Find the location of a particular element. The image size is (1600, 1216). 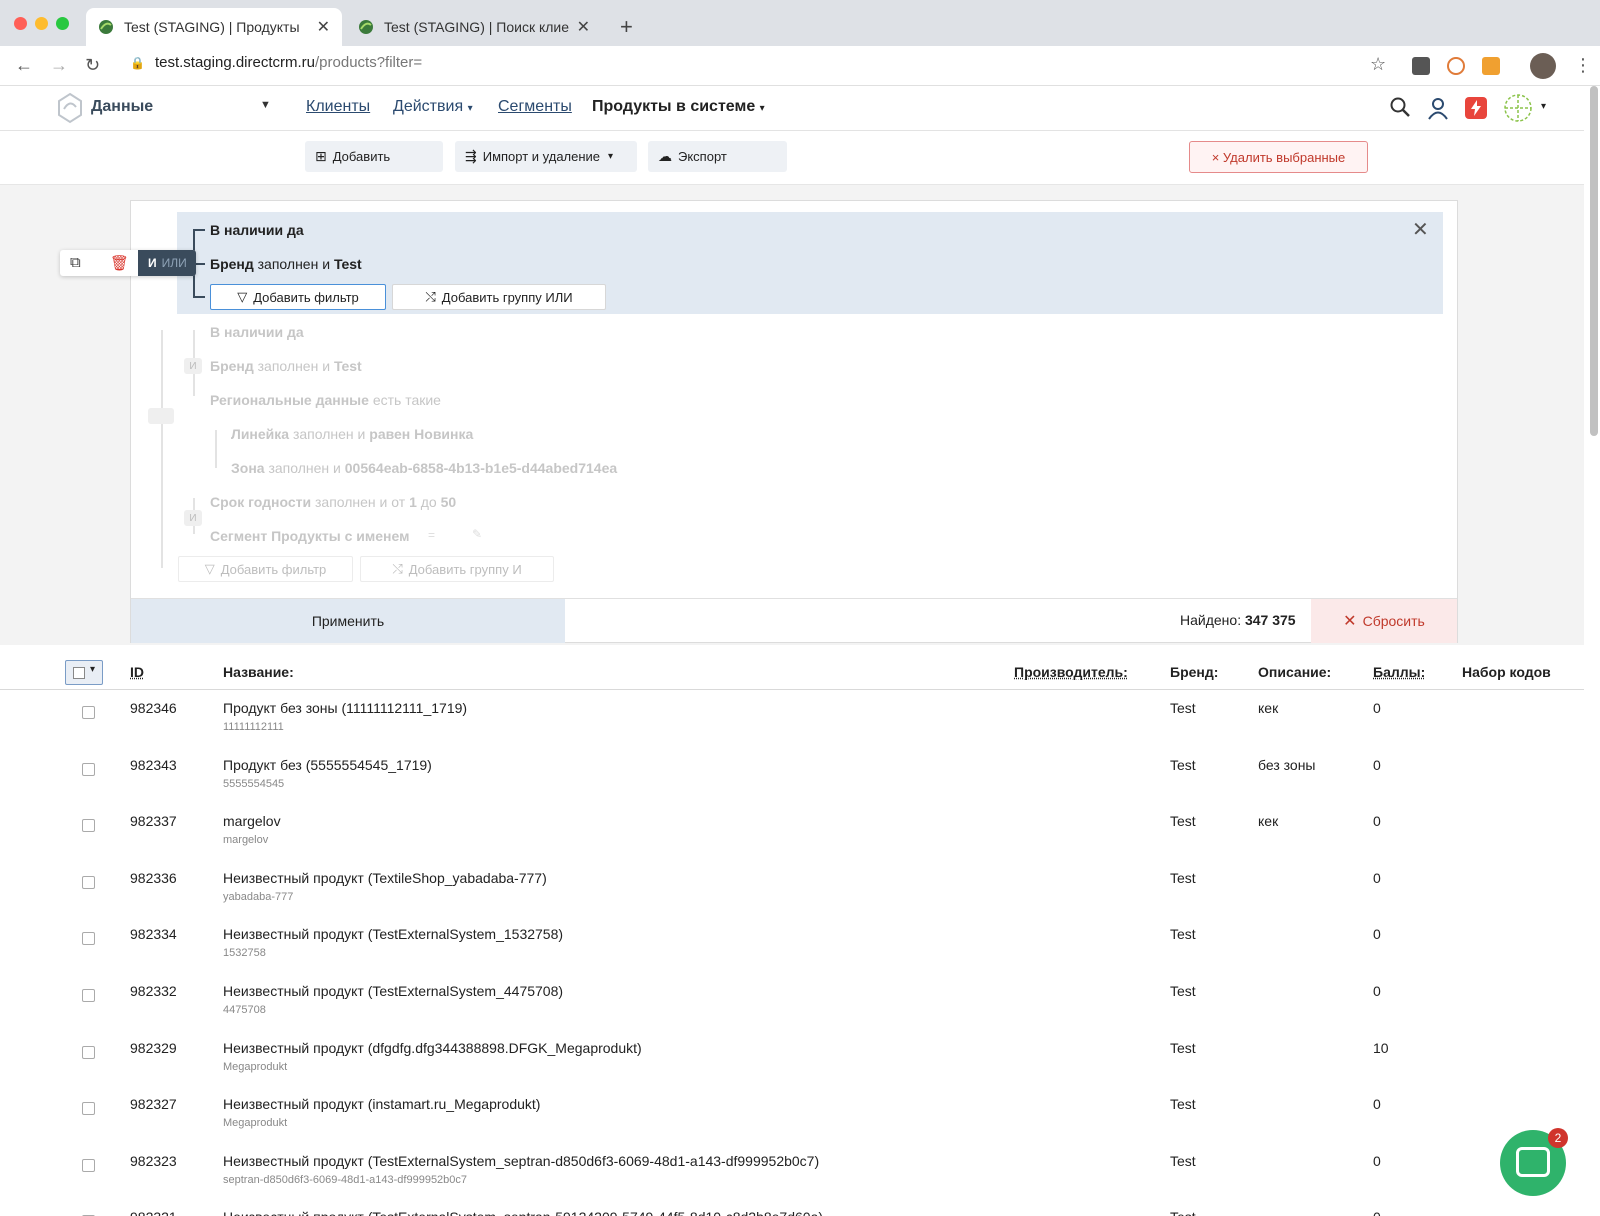

browser-menu-icon: ⋮ is located at coordinates (1583, 65).